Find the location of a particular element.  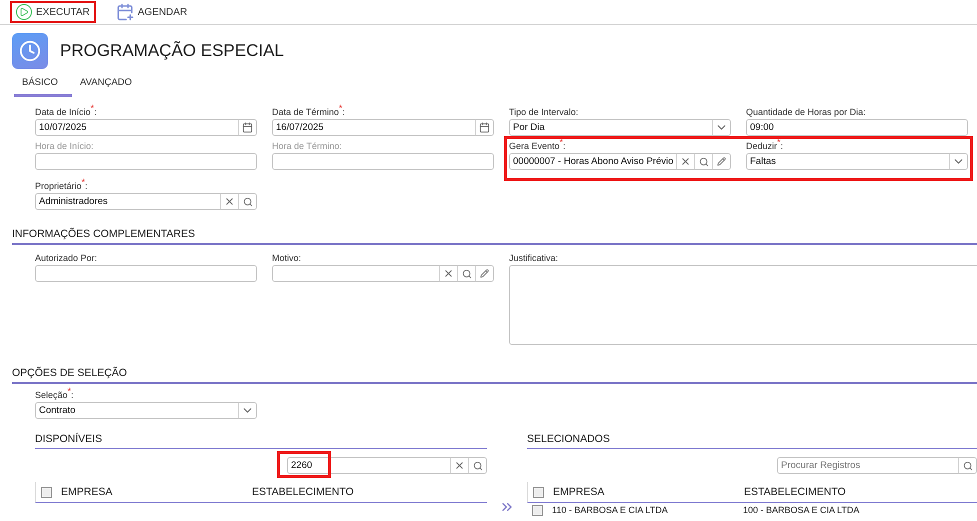

input-field: 10/07/2025 is located at coordinates (146, 127).